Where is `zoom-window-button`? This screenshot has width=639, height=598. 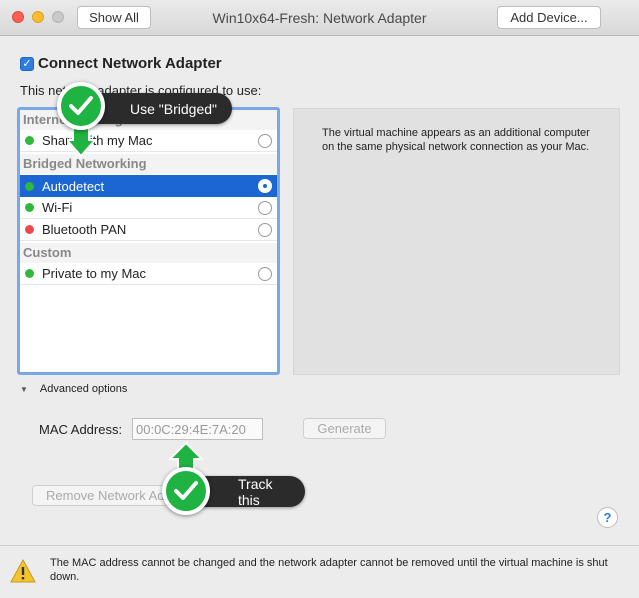 zoom-window-button is located at coordinates (58, 17).